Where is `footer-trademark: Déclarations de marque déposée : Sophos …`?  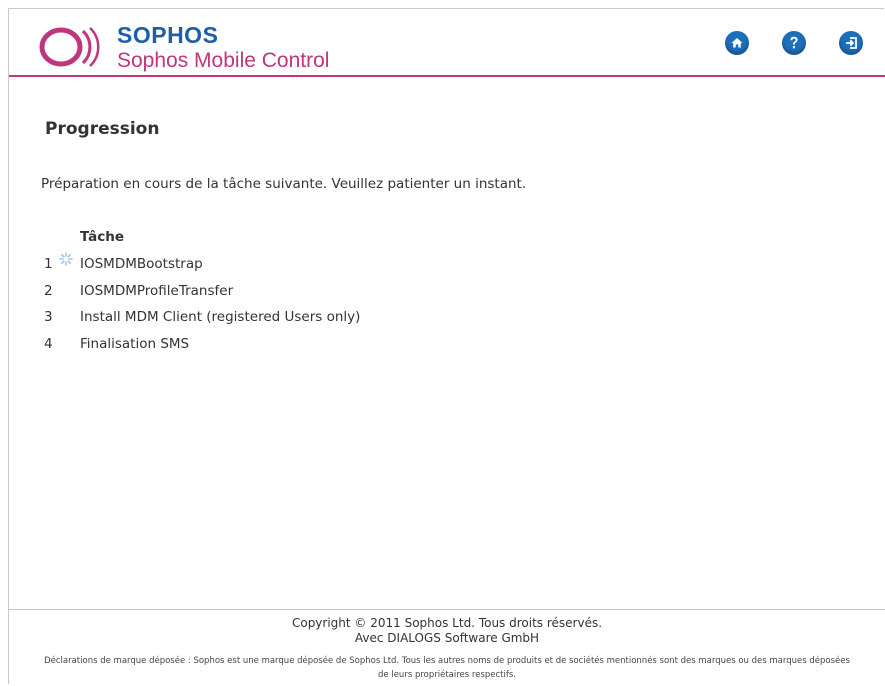
footer-trademark: Déclarations de marque déposée : Sophos … is located at coordinates (447, 668).